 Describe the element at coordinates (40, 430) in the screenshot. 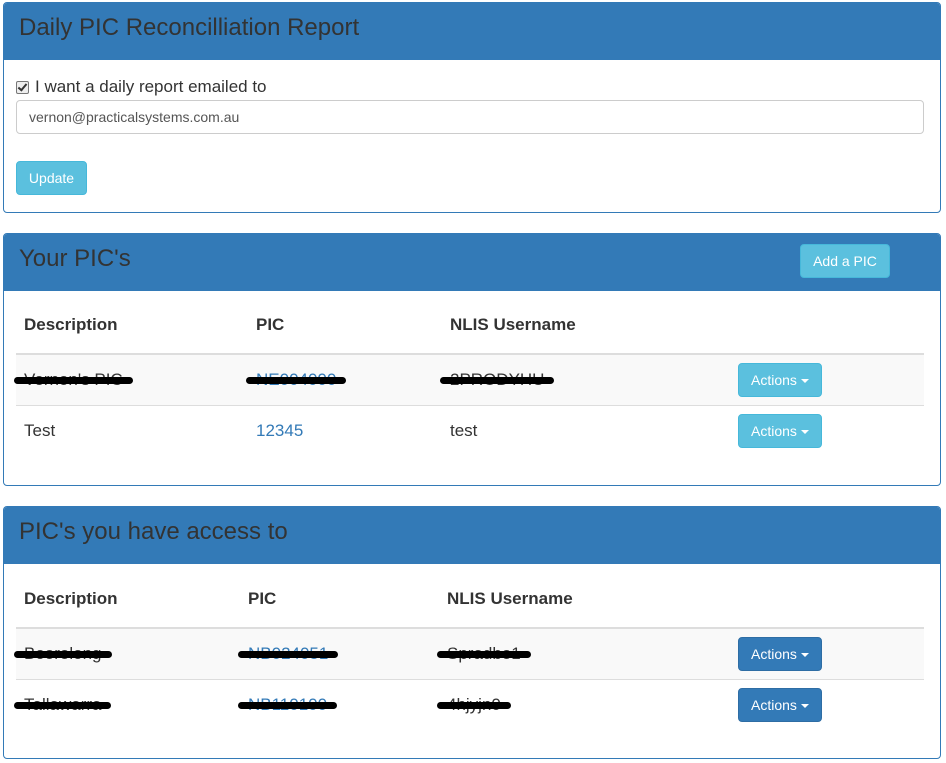

I see `row-description: Test` at that location.